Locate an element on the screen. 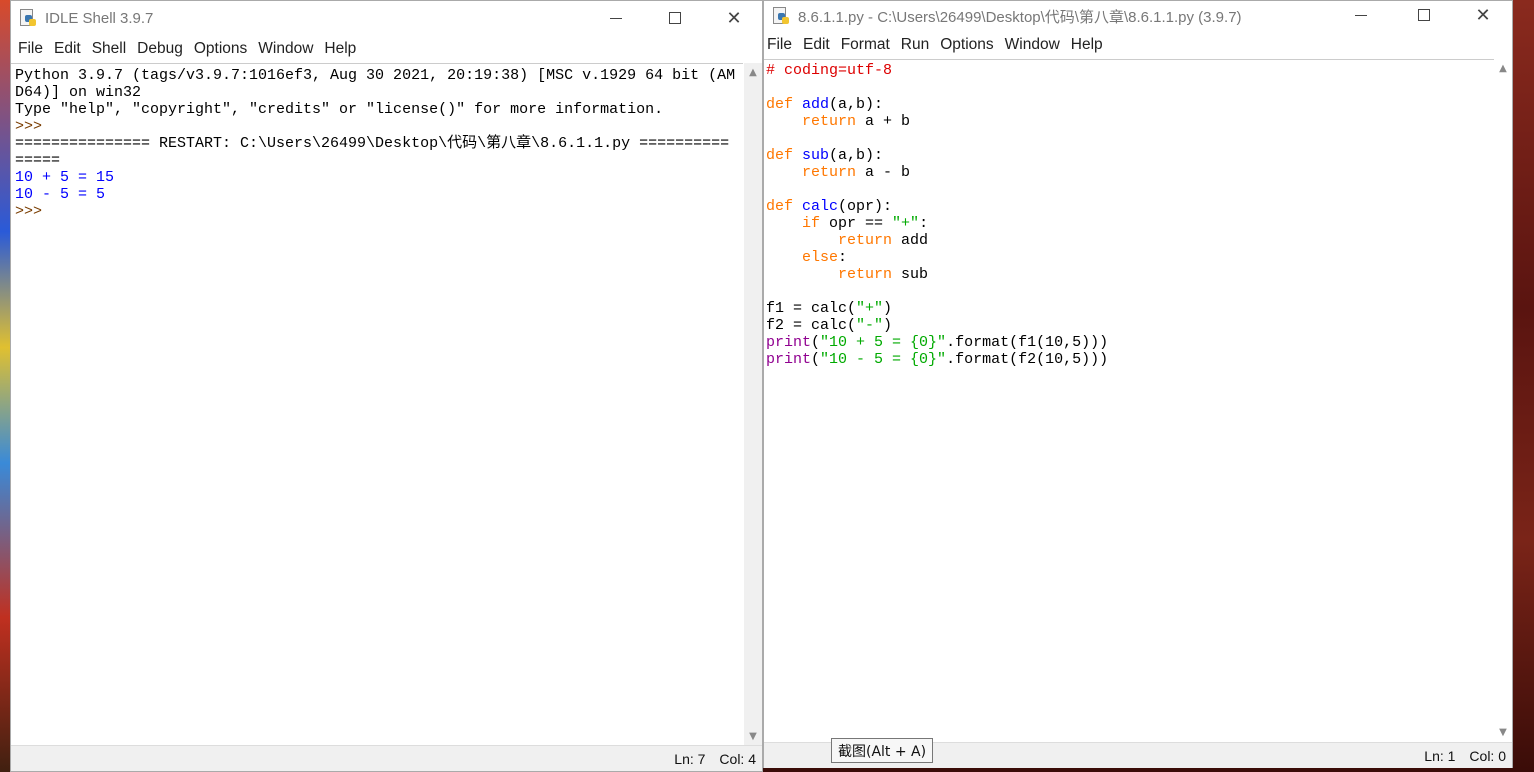 The width and height of the screenshot is (1534, 772). desktop-icons-strip is located at coordinates (5, 386).